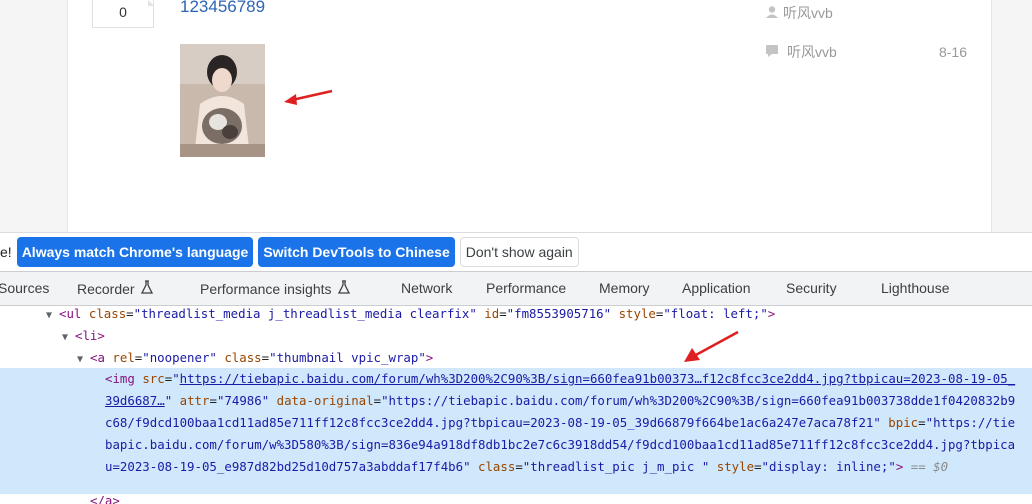  I want to click on thread-author: 听风vvb, so click(799, 13).